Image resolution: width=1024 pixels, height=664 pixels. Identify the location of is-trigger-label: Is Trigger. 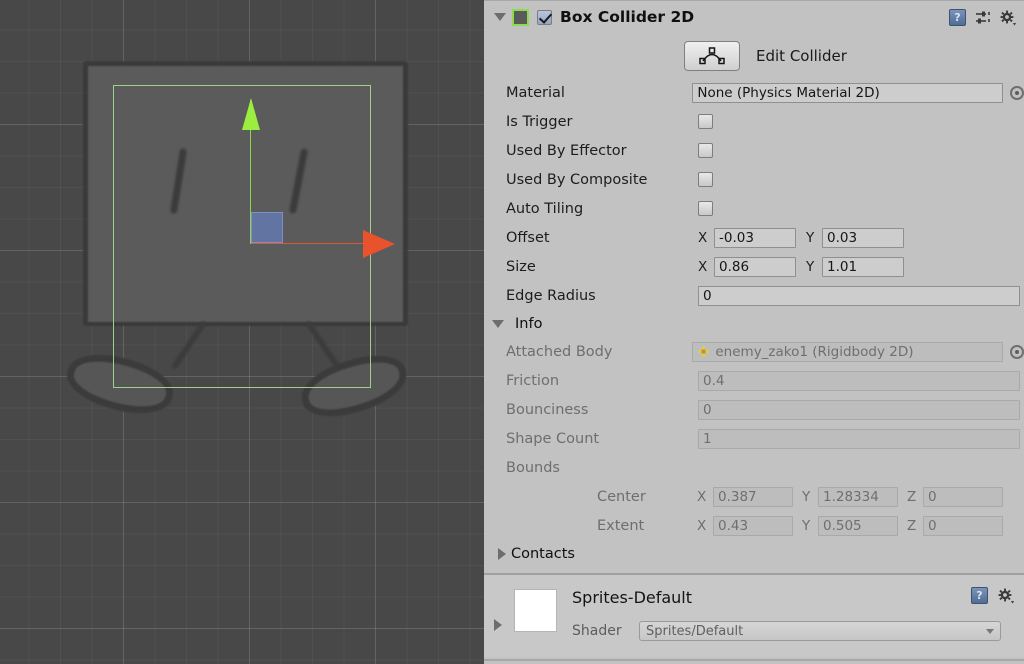
(539, 121).